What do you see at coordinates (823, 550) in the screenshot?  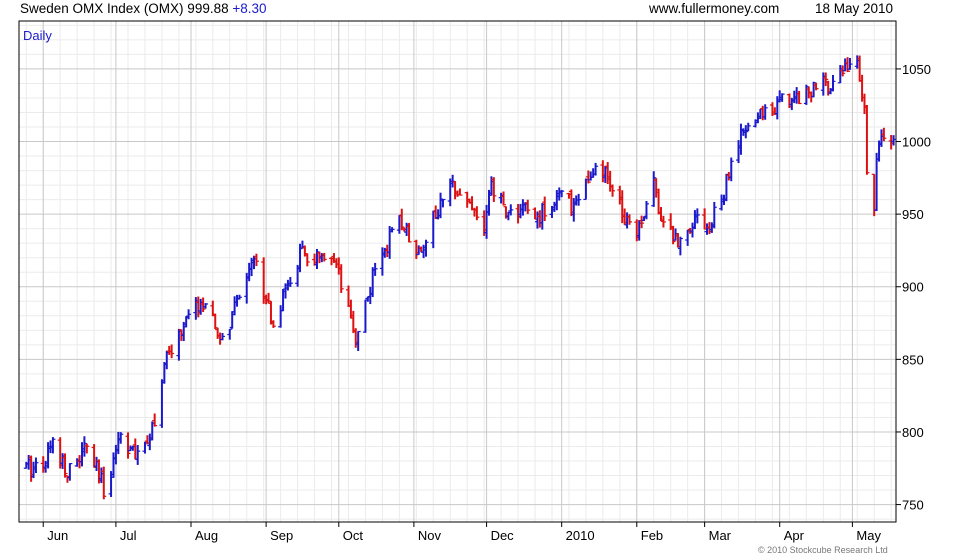 I see `copyright-notice: © 2010 Stockcube Research Ltd` at bounding box center [823, 550].